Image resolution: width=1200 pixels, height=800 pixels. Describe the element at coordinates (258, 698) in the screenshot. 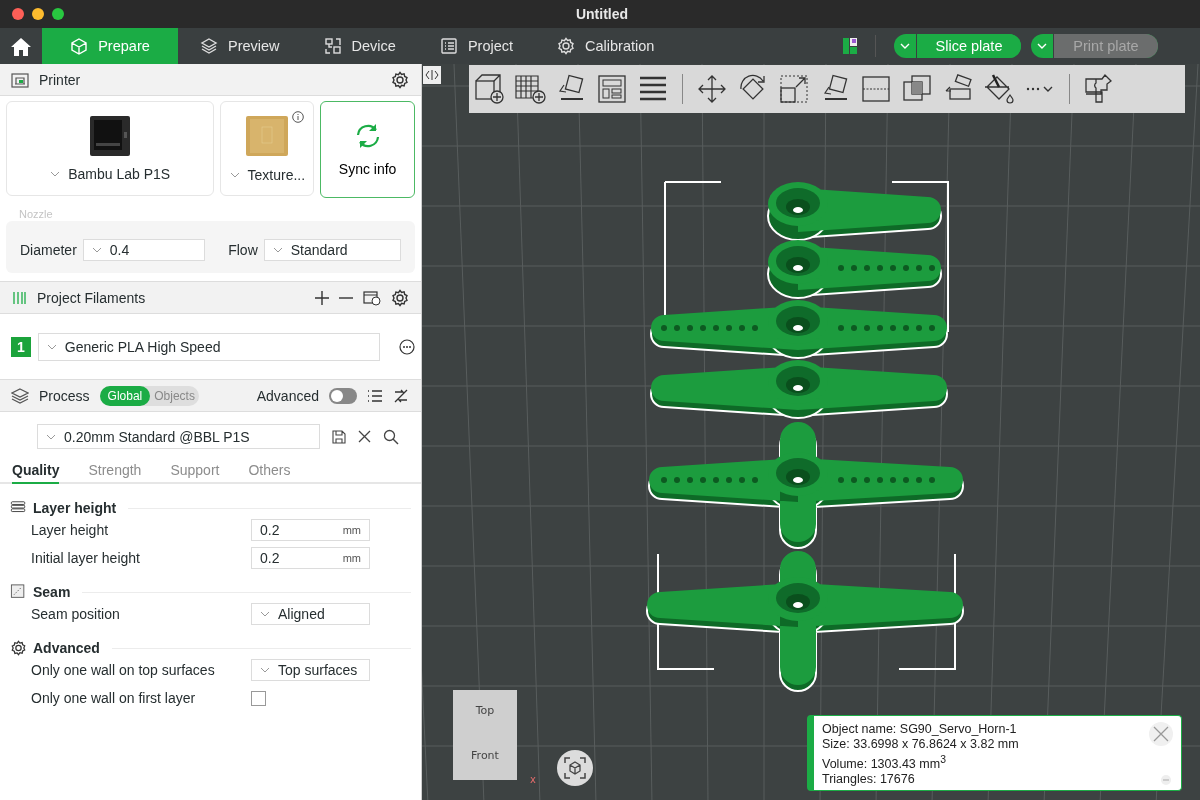

I see `checkbox` at that location.